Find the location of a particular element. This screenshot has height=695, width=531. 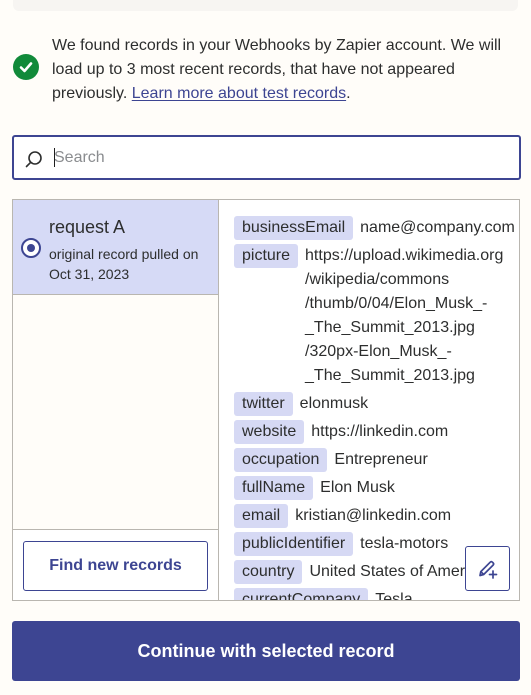

field-value: https://linkedin.com is located at coordinates (380, 431).